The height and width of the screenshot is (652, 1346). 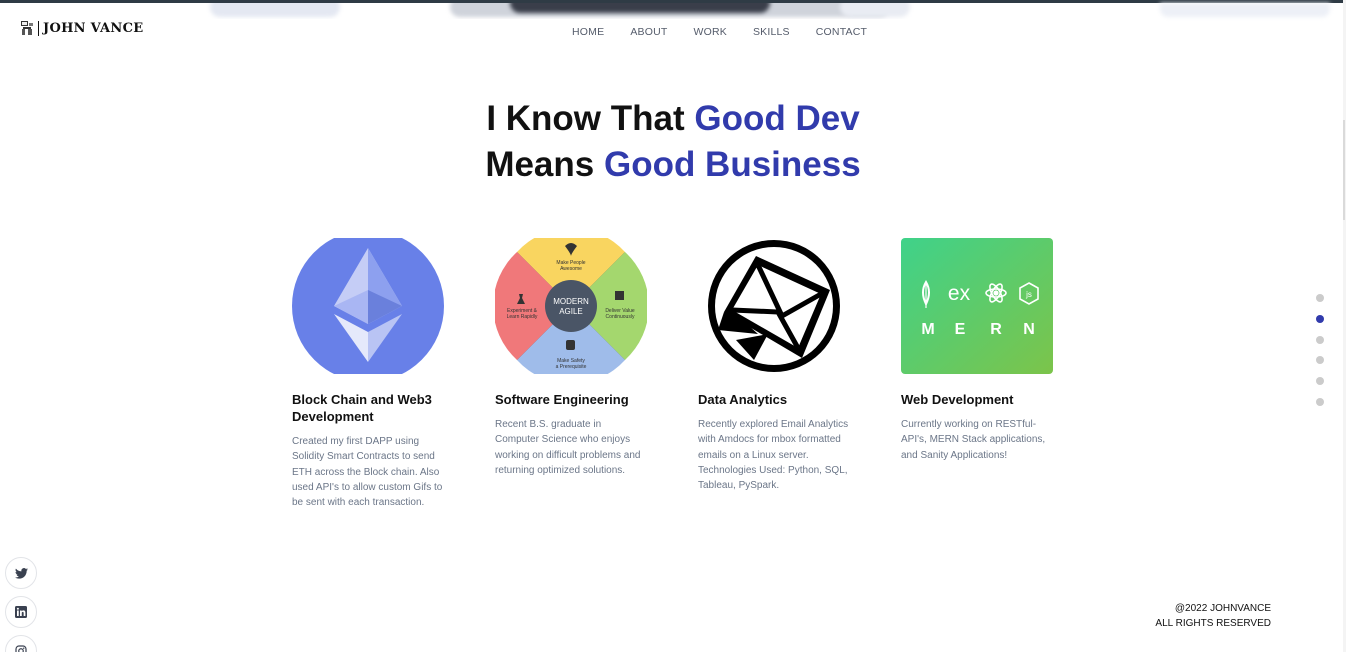 What do you see at coordinates (21, 612) in the screenshot?
I see `linkedin-icon` at bounding box center [21, 612].